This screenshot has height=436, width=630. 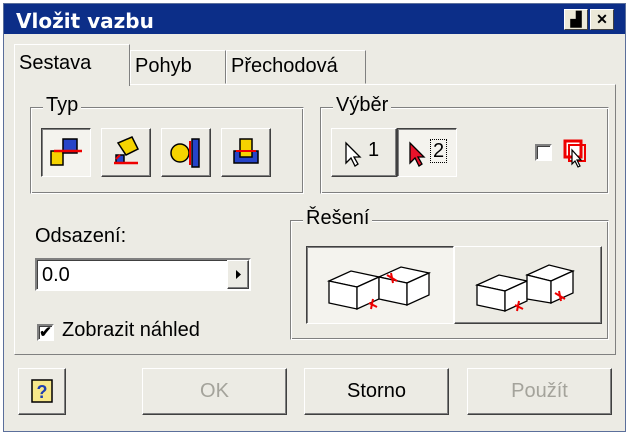 I want to click on odsazeni-label: Odsazení:, so click(x=81, y=236).